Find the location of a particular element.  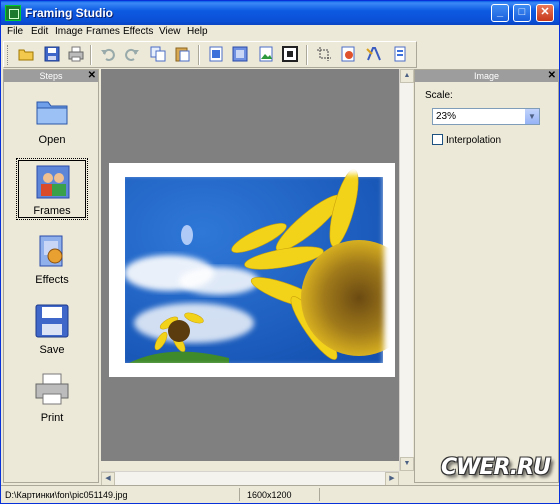

menu-bar: File Edit Image Frames Effects View Help is located at coordinates (280, 32).